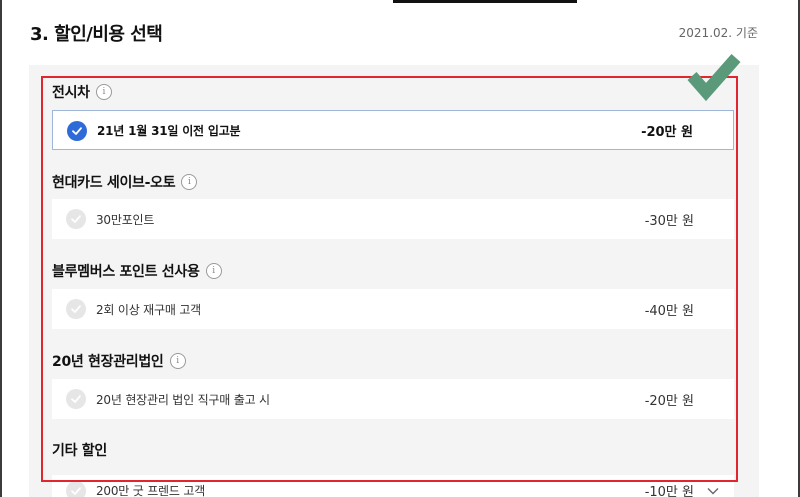 The height and width of the screenshot is (497, 800). Describe the element at coordinates (183, 399) in the screenshot. I see `option-label: 20년 현장관리 법인 직구매 출고 시` at that location.